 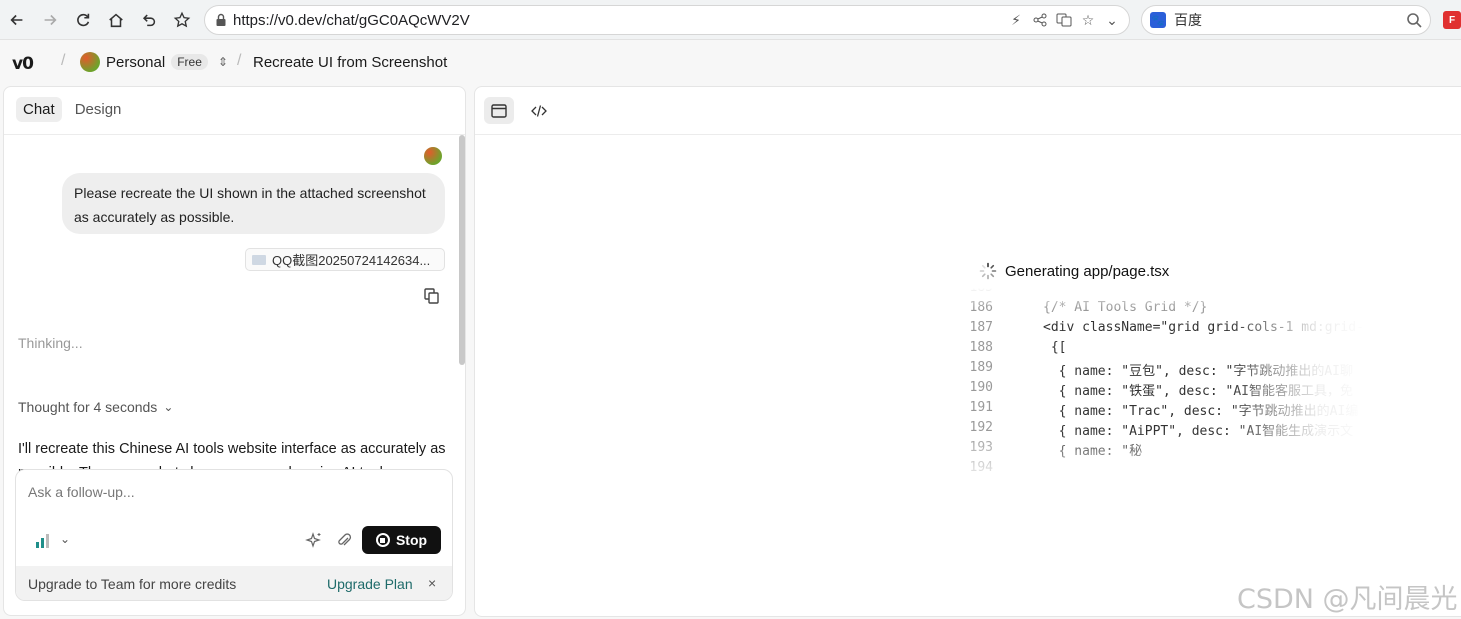 I want to click on team-switcher: Personal Free ⇕, so click(x=154, y=62).